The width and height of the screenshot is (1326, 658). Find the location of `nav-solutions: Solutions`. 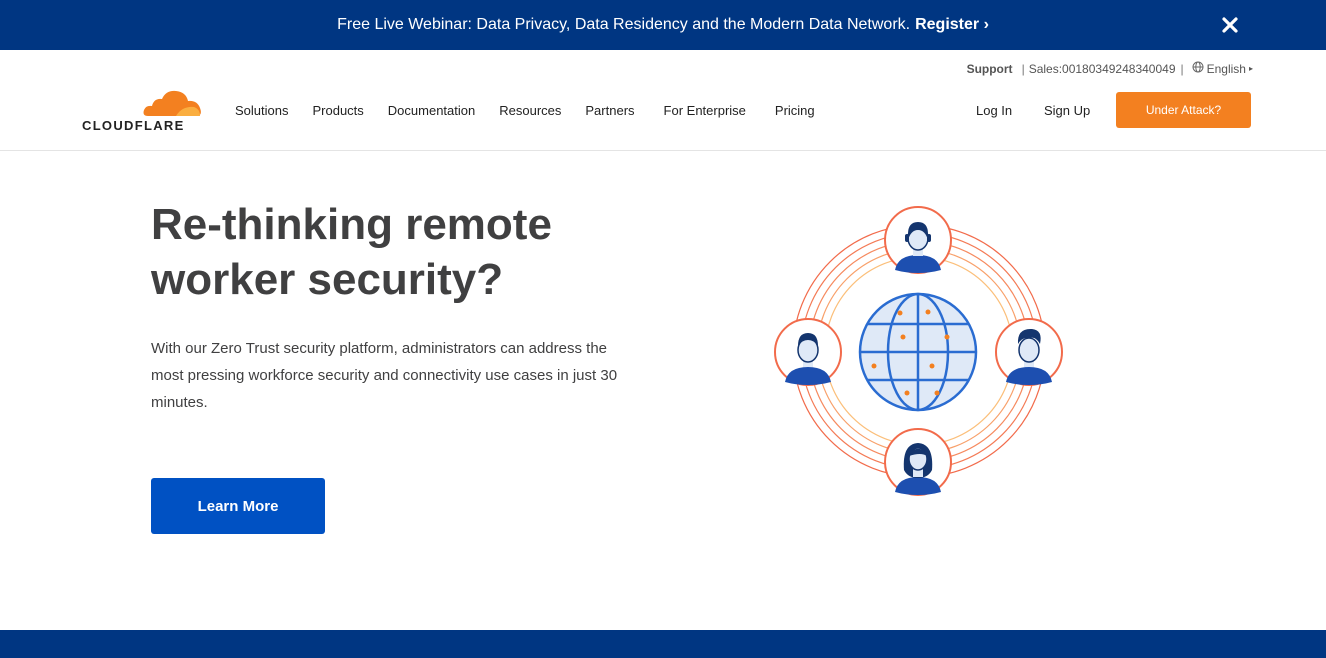

nav-solutions: Solutions is located at coordinates (261, 110).